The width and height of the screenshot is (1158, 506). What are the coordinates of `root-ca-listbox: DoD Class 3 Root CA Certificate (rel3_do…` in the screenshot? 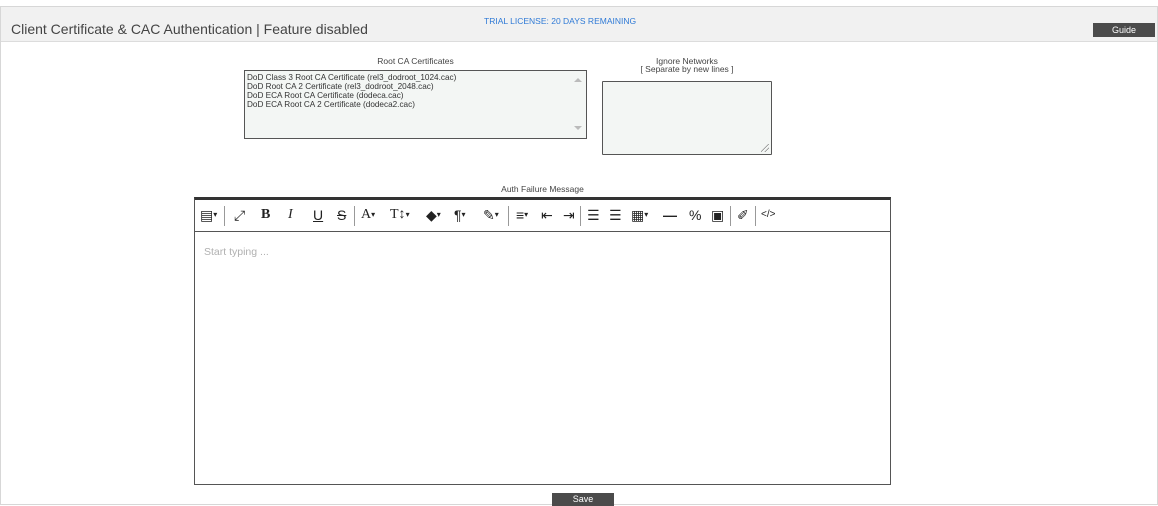 It's located at (415, 104).